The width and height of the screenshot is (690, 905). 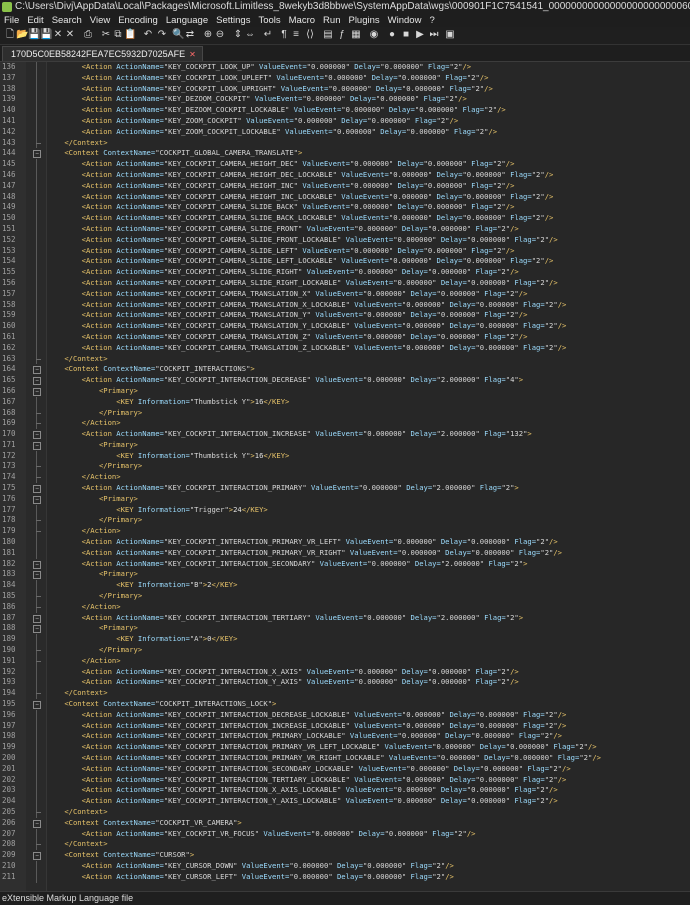 What do you see at coordinates (67, 20) in the screenshot?
I see `menu-search: Search` at bounding box center [67, 20].